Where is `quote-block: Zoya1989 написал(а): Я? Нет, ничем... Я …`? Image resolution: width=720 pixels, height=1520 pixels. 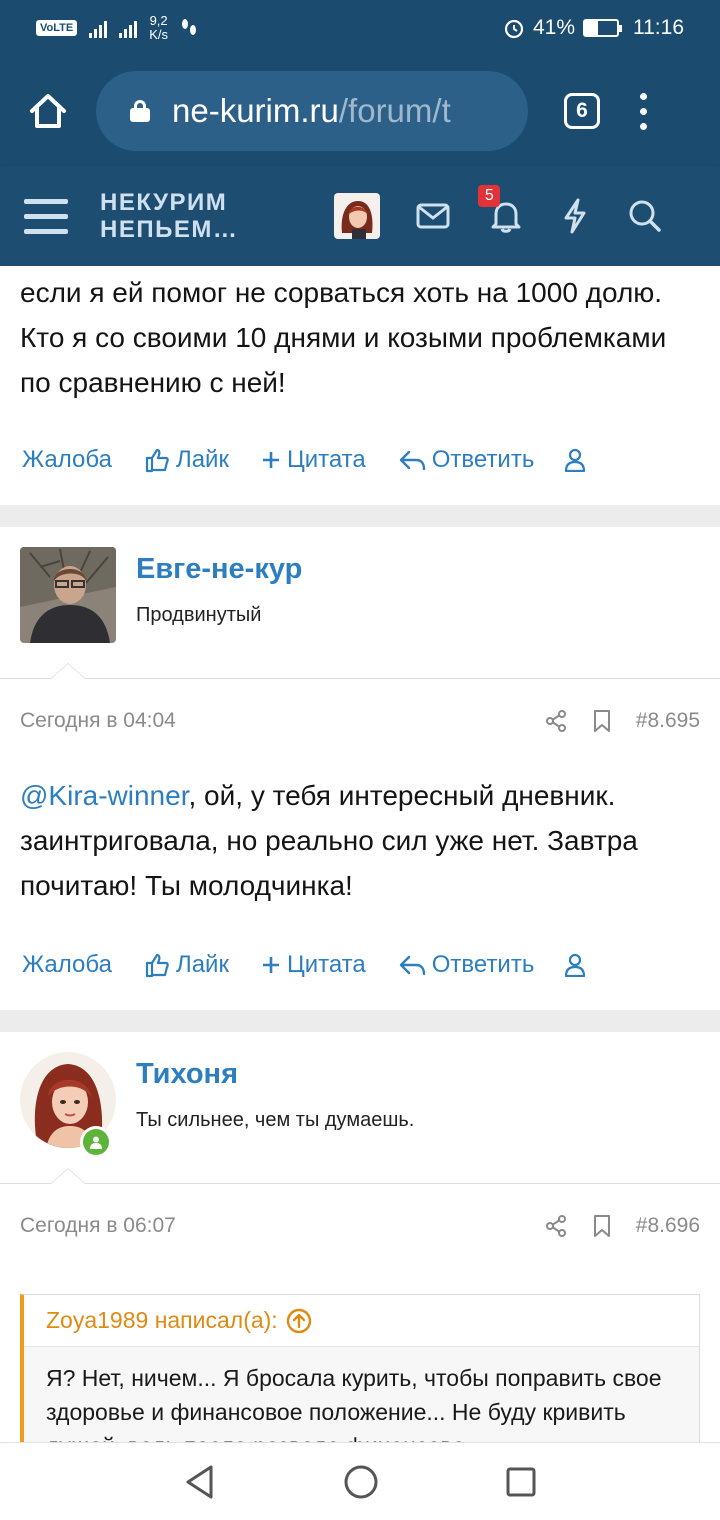 quote-block: Zoya1989 написал(а): Я? Нет, ничем... Я … is located at coordinates (360, 1368).